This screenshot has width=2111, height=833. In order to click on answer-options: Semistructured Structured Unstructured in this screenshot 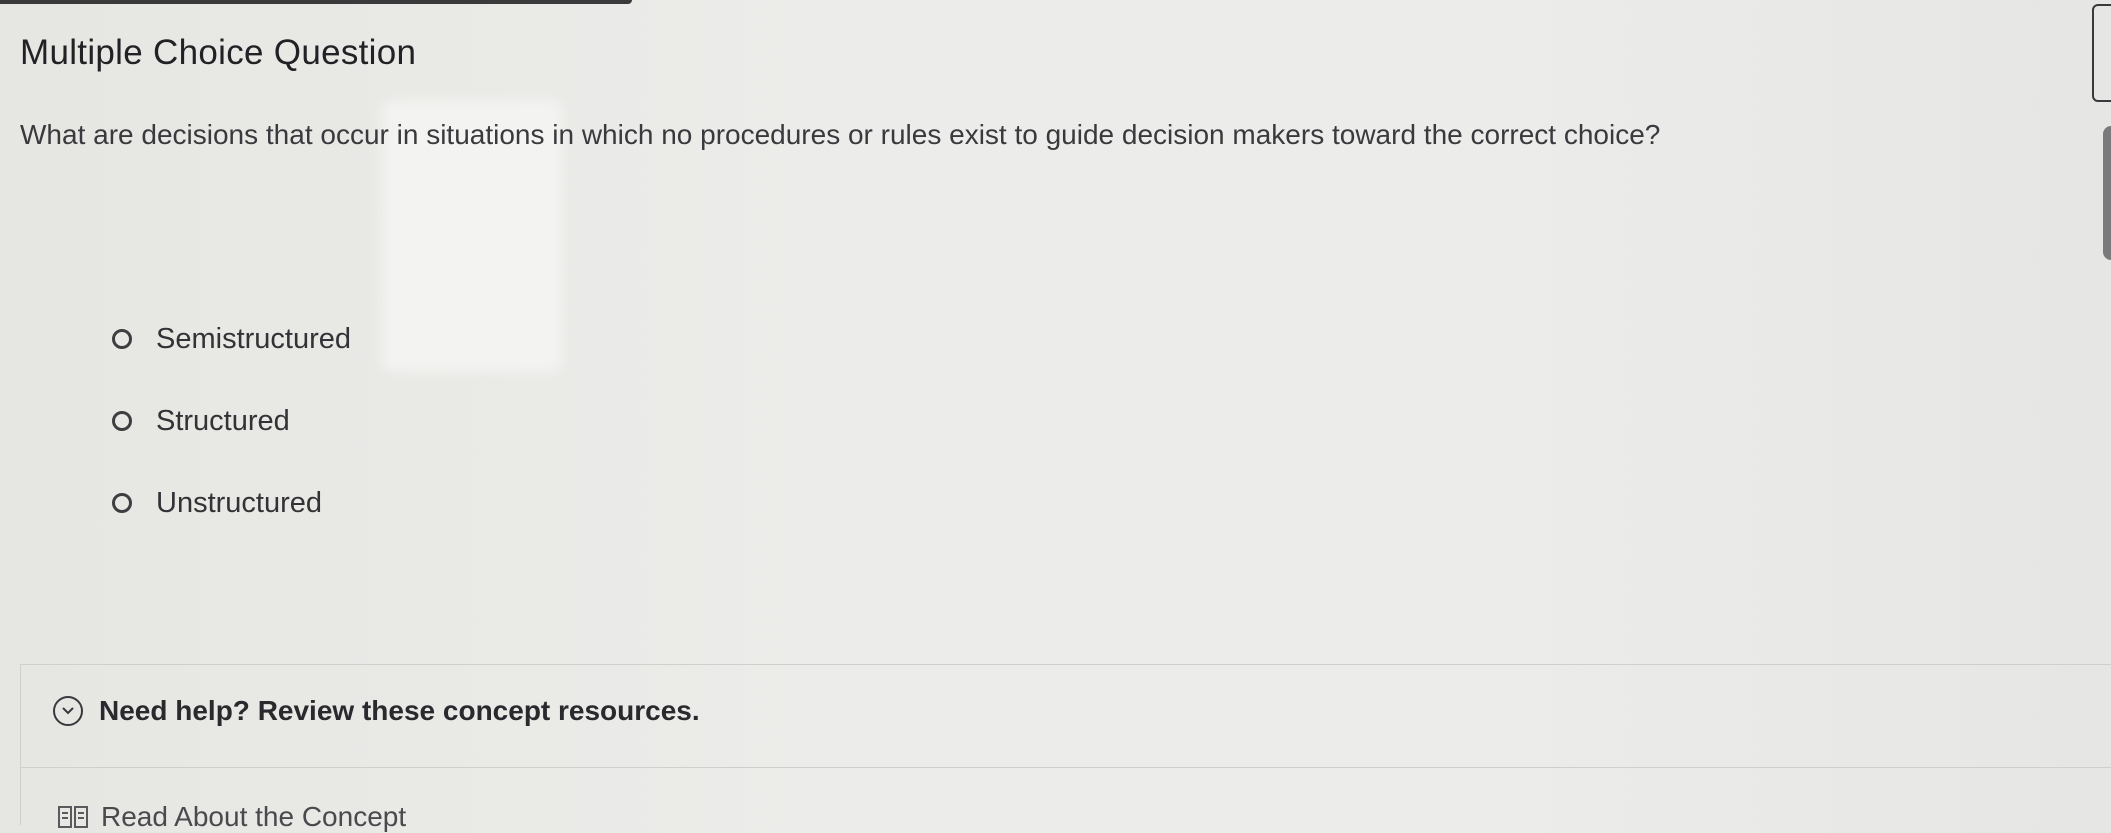, I will do `click(231, 441)`.